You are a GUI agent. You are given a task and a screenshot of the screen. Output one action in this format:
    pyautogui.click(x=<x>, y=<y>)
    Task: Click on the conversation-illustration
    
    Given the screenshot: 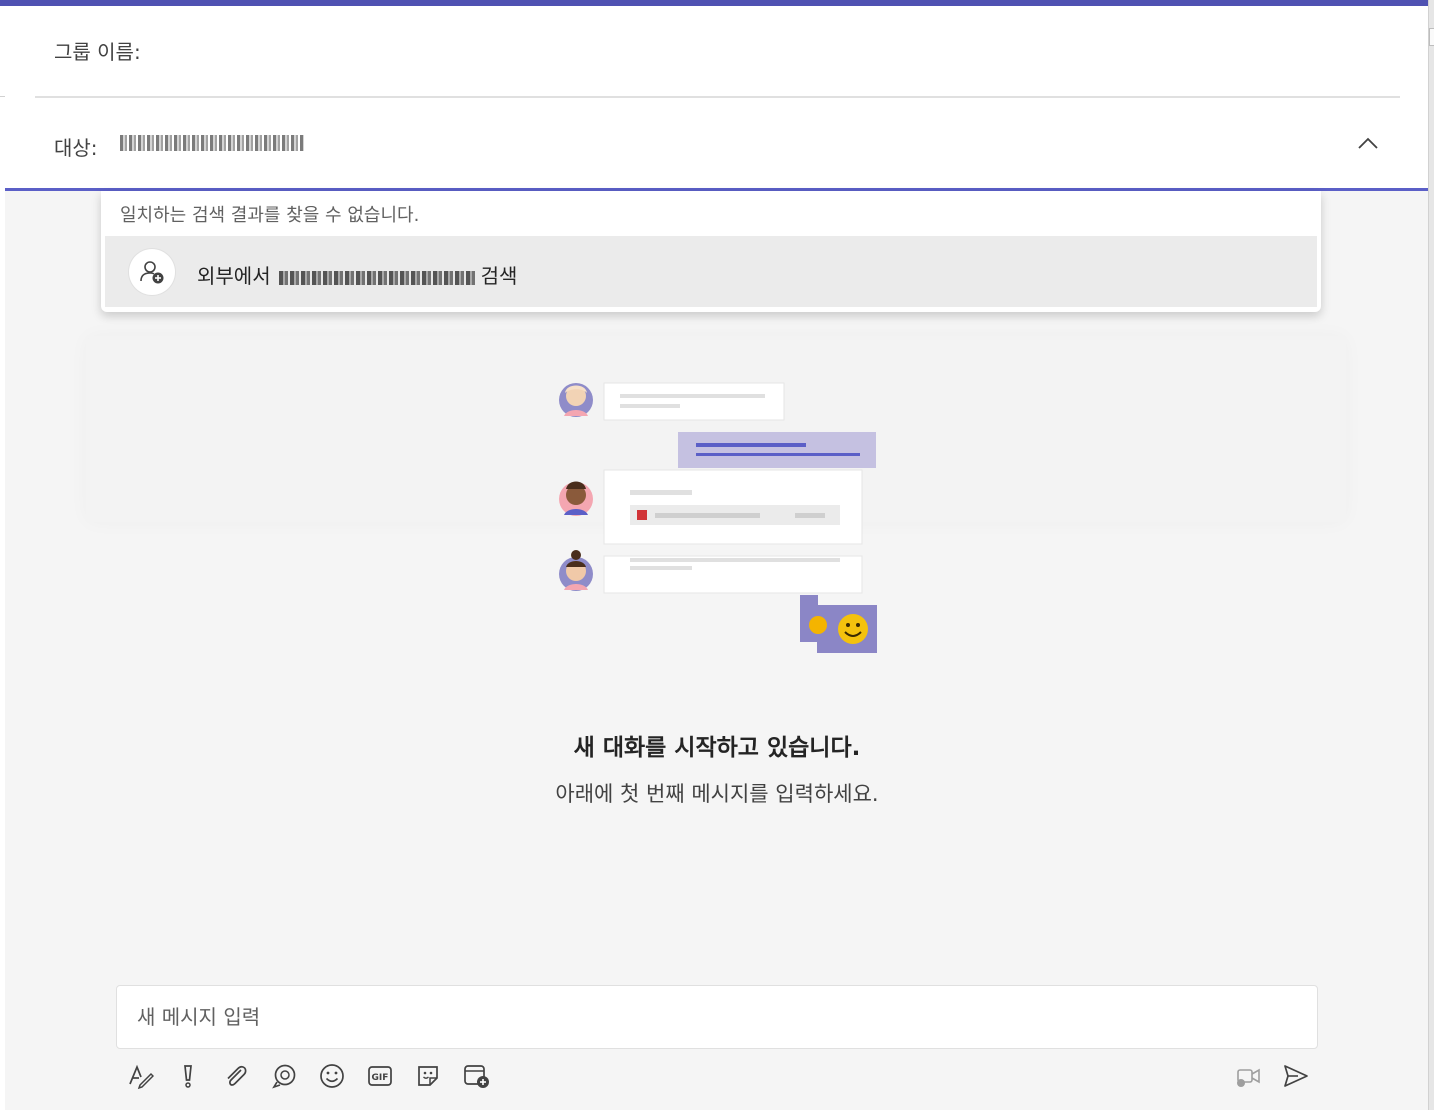 What is the action you would take?
    pyautogui.click(x=718, y=517)
    